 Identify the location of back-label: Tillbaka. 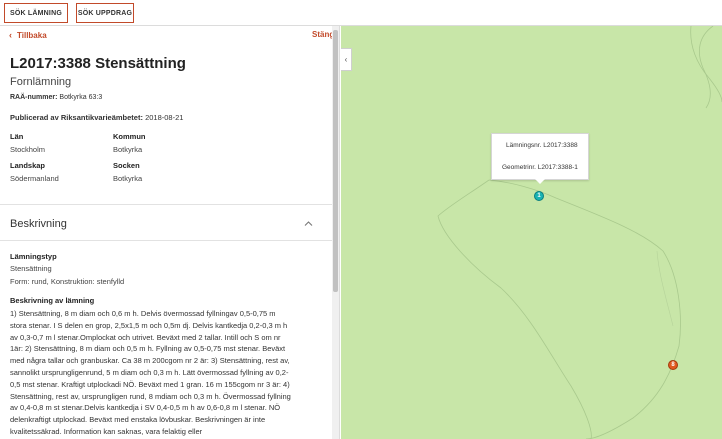
(32, 35).